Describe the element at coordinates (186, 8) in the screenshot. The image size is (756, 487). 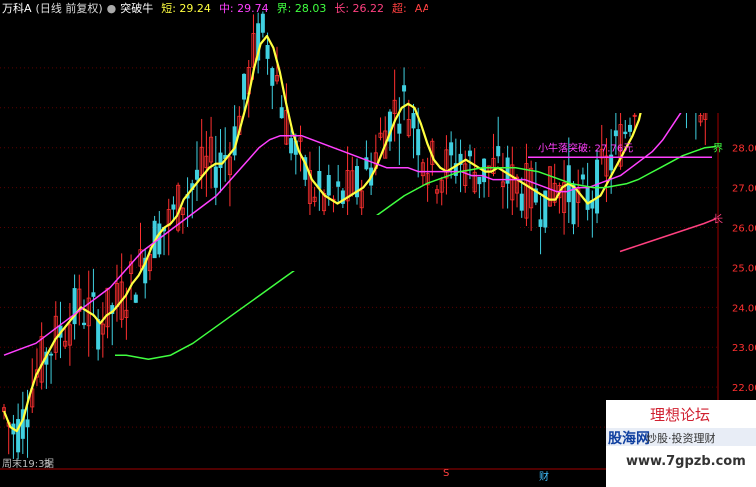
I see `header-item-0: 短: 29.24` at that location.